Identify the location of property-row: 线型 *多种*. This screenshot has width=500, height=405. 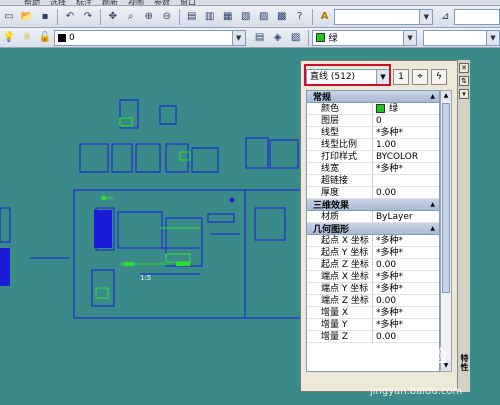
(373, 133).